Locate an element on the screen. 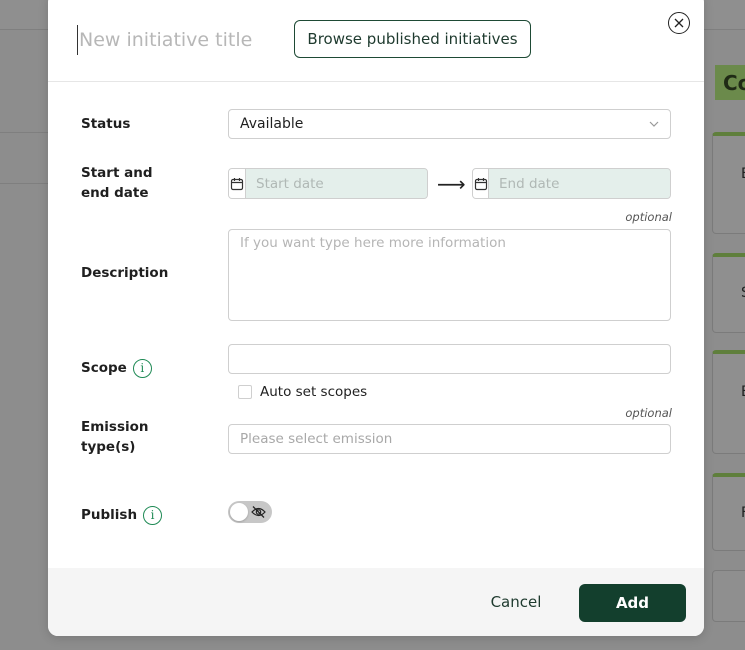 The image size is (745, 650). description-label: Description is located at coordinates (125, 273).